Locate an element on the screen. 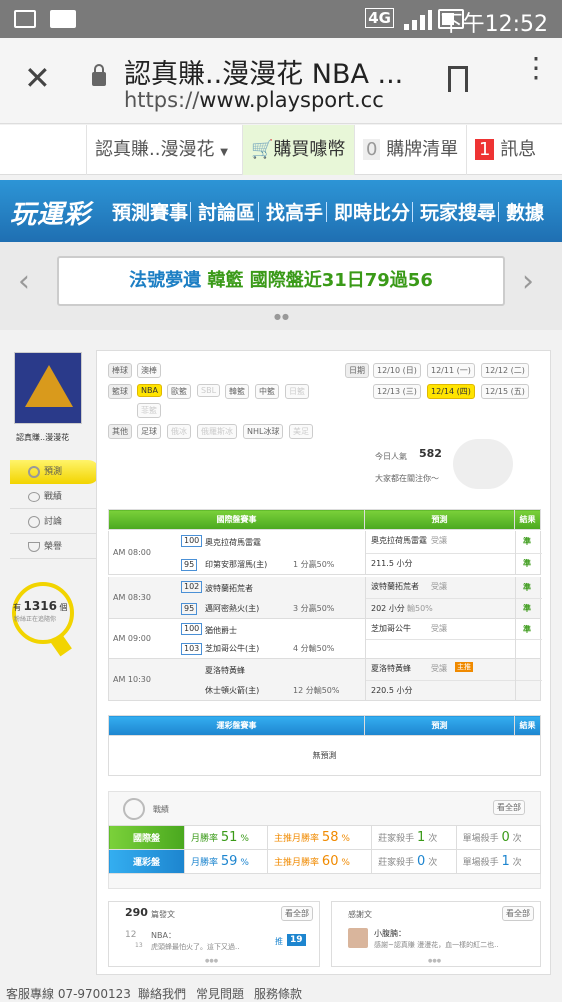  game-time: AM 08:30 is located at coordinates (132, 597).